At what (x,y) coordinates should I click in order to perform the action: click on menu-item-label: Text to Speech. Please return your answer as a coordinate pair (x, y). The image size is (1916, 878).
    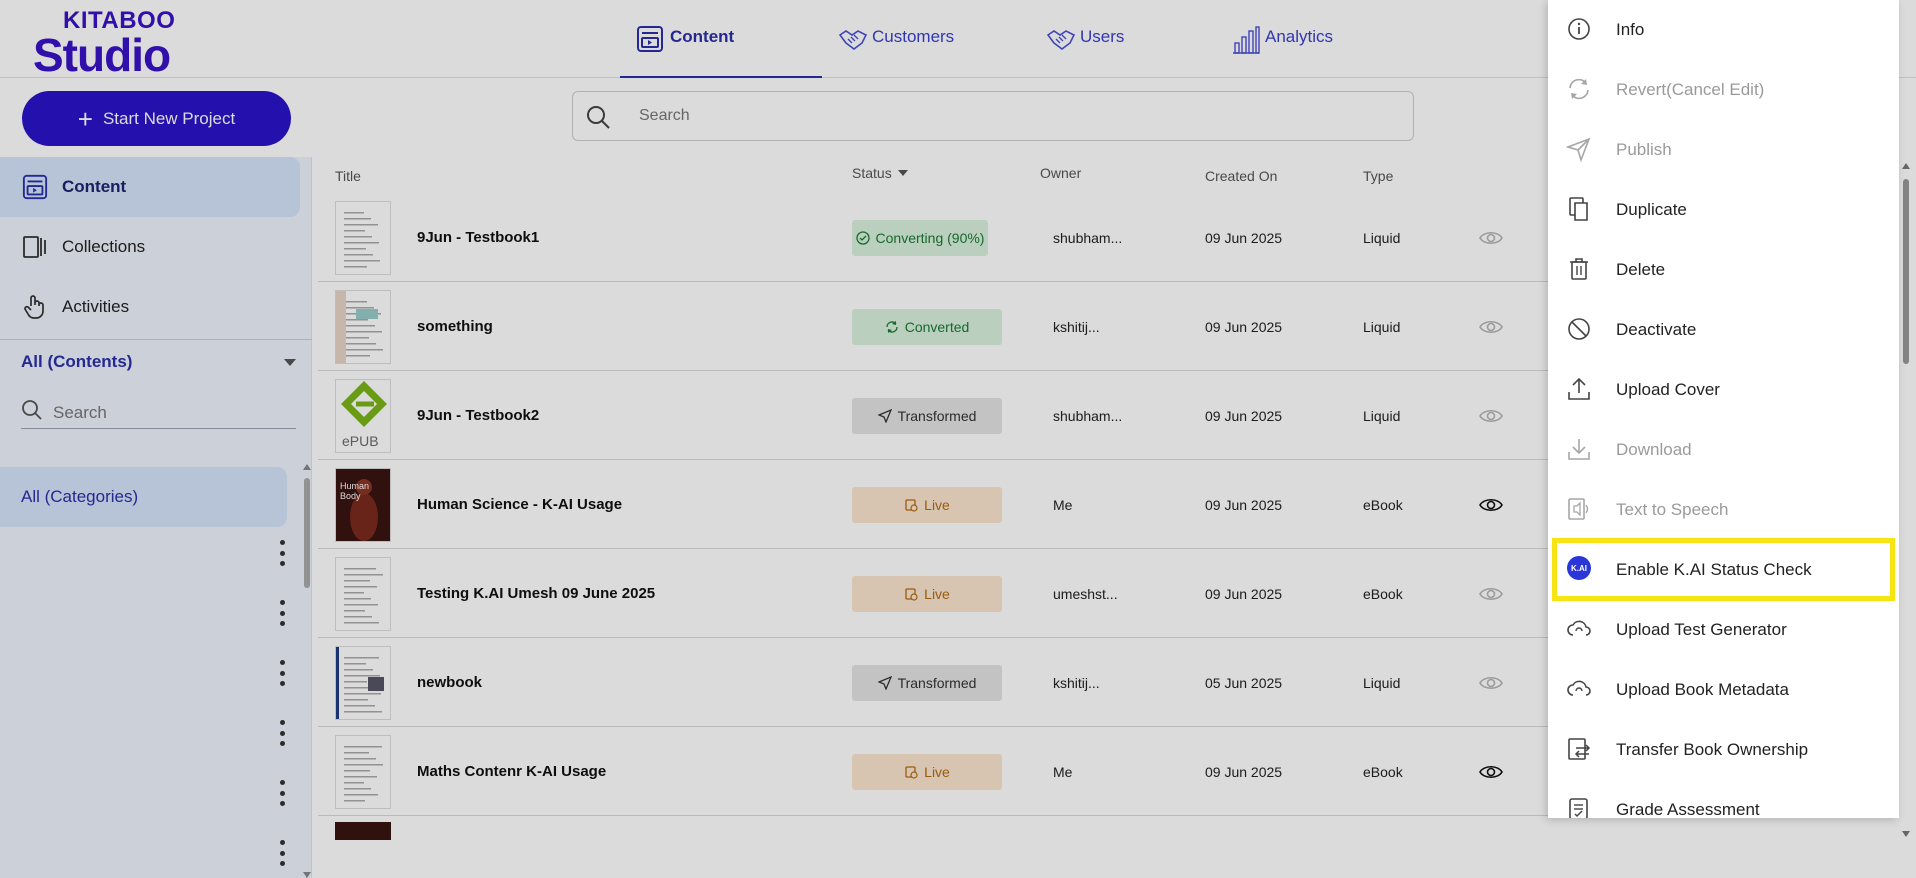
    Looking at the image, I should click on (1672, 509).